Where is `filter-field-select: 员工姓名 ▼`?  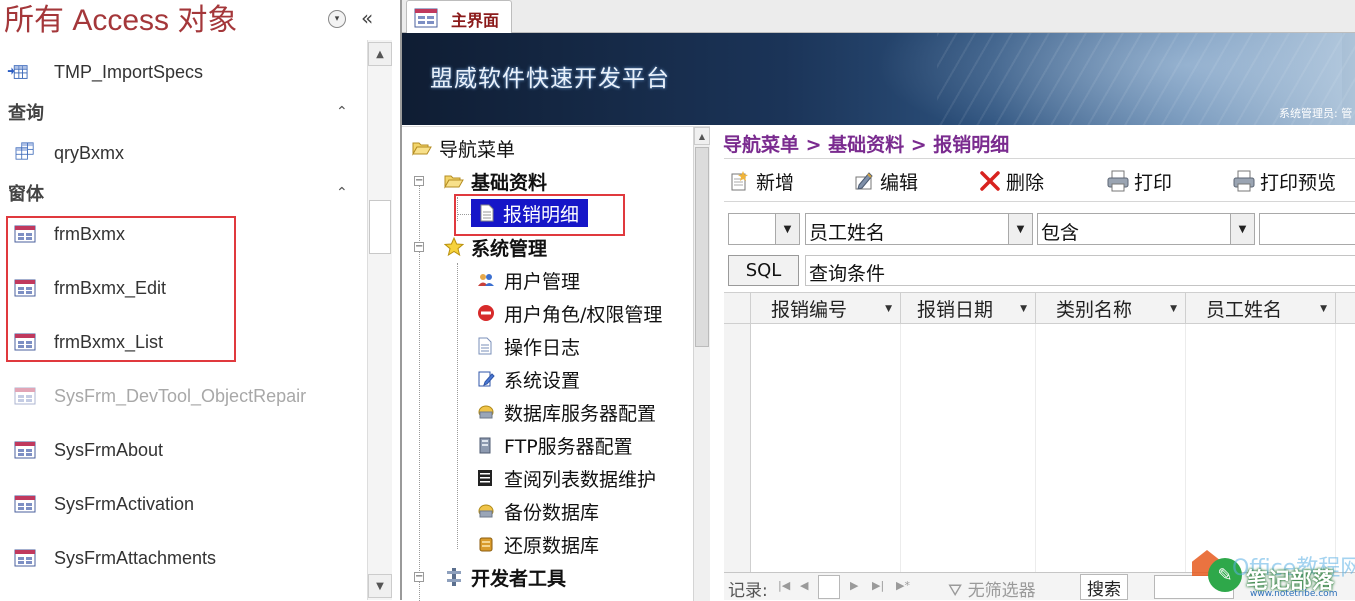
filter-field-select: 员工姓名 ▼ is located at coordinates (919, 229).